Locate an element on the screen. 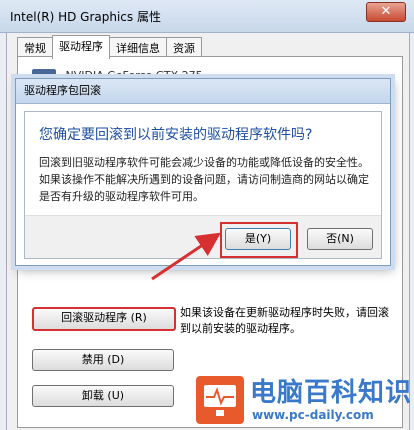 This screenshot has width=414, height=430. disable-button: 禁用 (D) is located at coordinates (103, 360).